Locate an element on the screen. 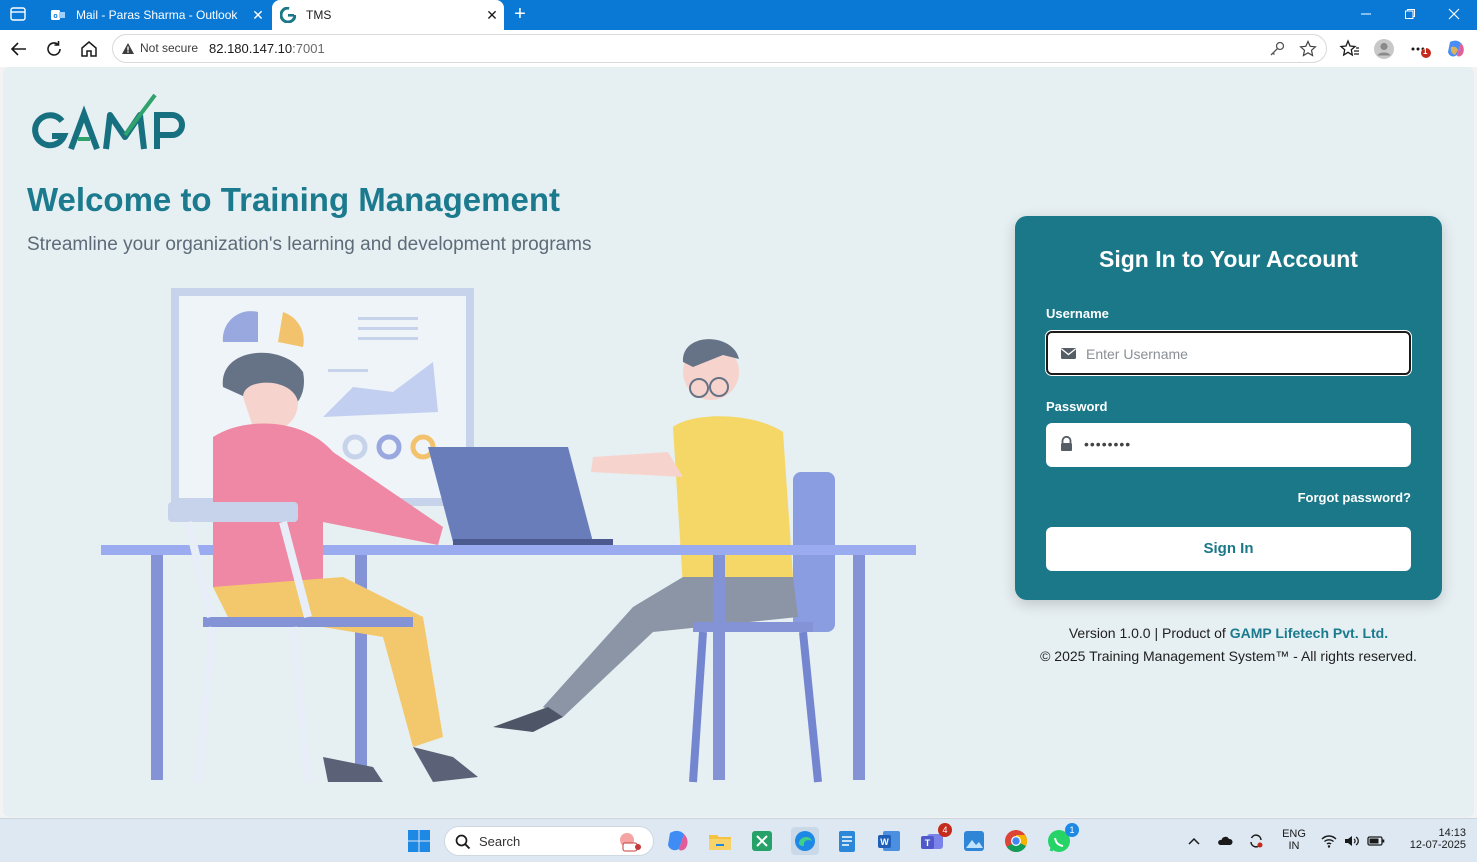 Image resolution: width=1477 pixels, height=862 pixels. wifi-icon is located at coordinates (1329, 841).